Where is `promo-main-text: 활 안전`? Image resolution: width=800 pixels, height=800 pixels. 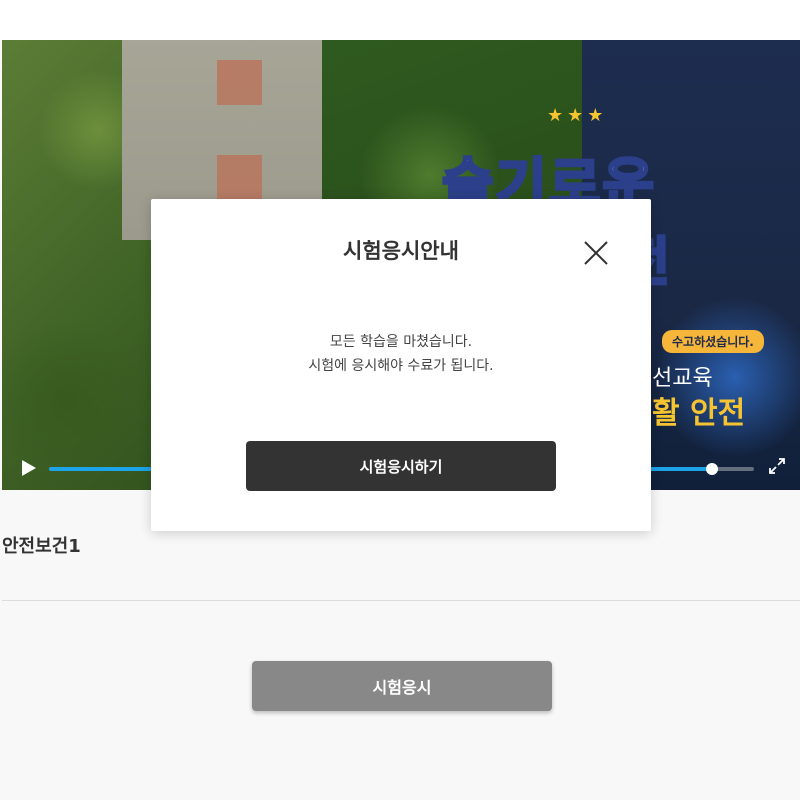 promo-main-text: 활 안전 is located at coordinates (699, 413).